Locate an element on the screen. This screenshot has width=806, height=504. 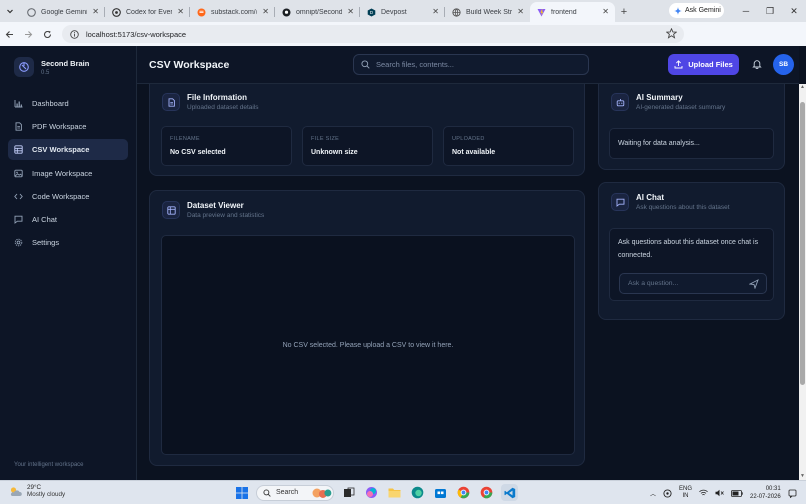
sidebar-item-label: AI Chat is located at coordinates (45, 219).